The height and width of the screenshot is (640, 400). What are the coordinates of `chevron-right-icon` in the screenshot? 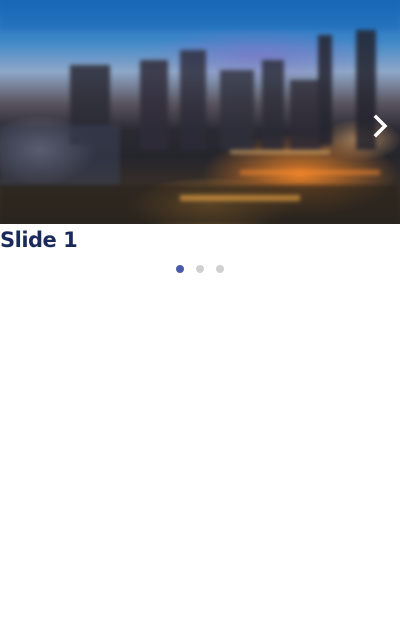 It's located at (380, 126).